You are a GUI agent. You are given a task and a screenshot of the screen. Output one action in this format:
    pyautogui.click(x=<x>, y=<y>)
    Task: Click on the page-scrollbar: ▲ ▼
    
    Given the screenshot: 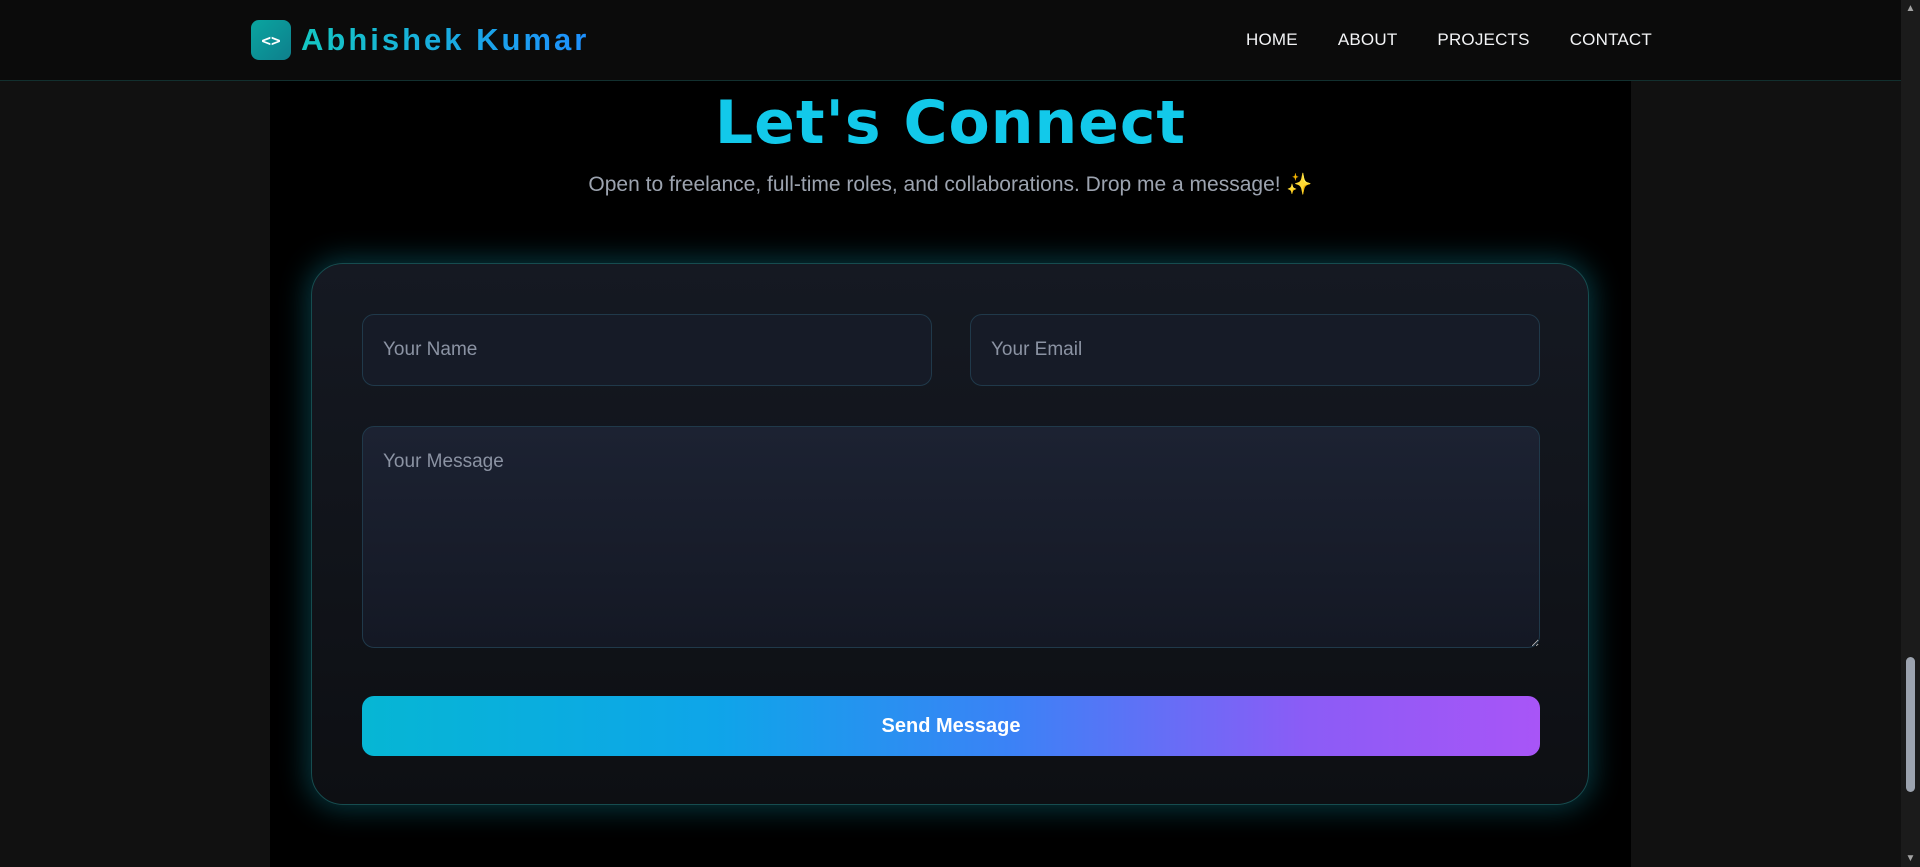 What is the action you would take?
    pyautogui.click(x=1910, y=433)
    